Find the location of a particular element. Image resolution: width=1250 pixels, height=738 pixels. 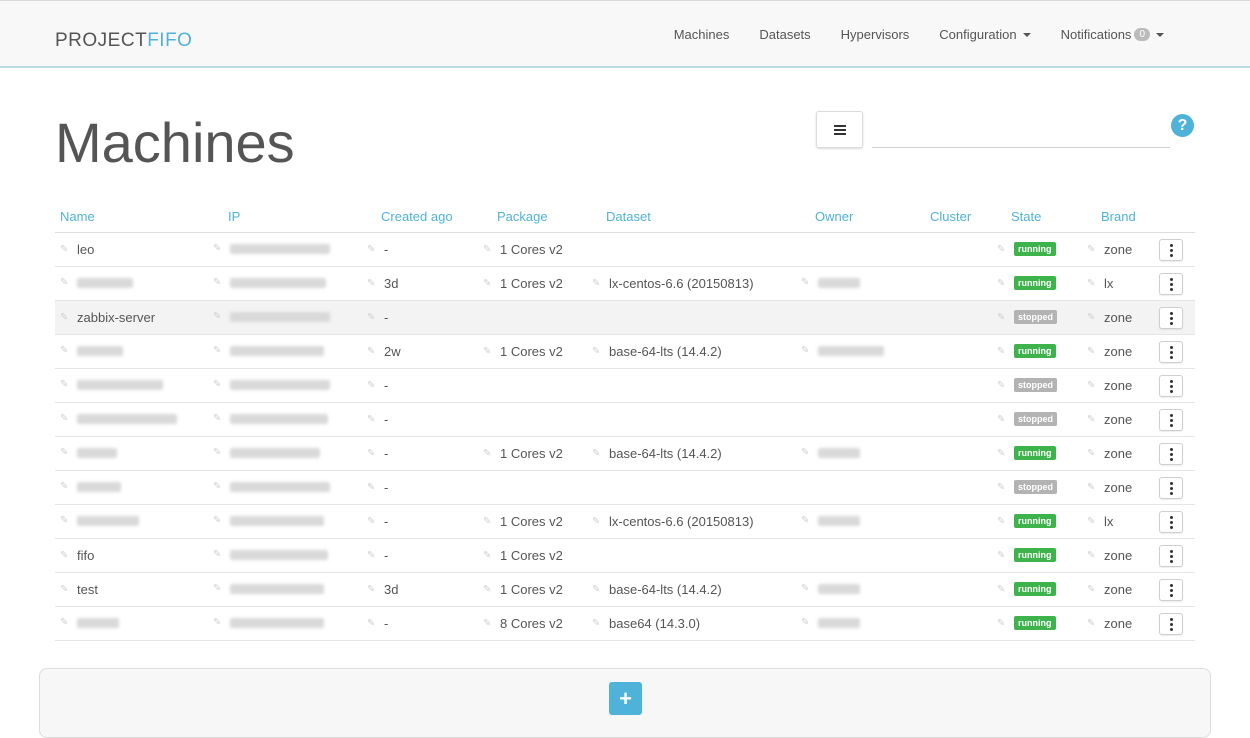

nav-hypervisors: Hypervisors is located at coordinates (875, 34).